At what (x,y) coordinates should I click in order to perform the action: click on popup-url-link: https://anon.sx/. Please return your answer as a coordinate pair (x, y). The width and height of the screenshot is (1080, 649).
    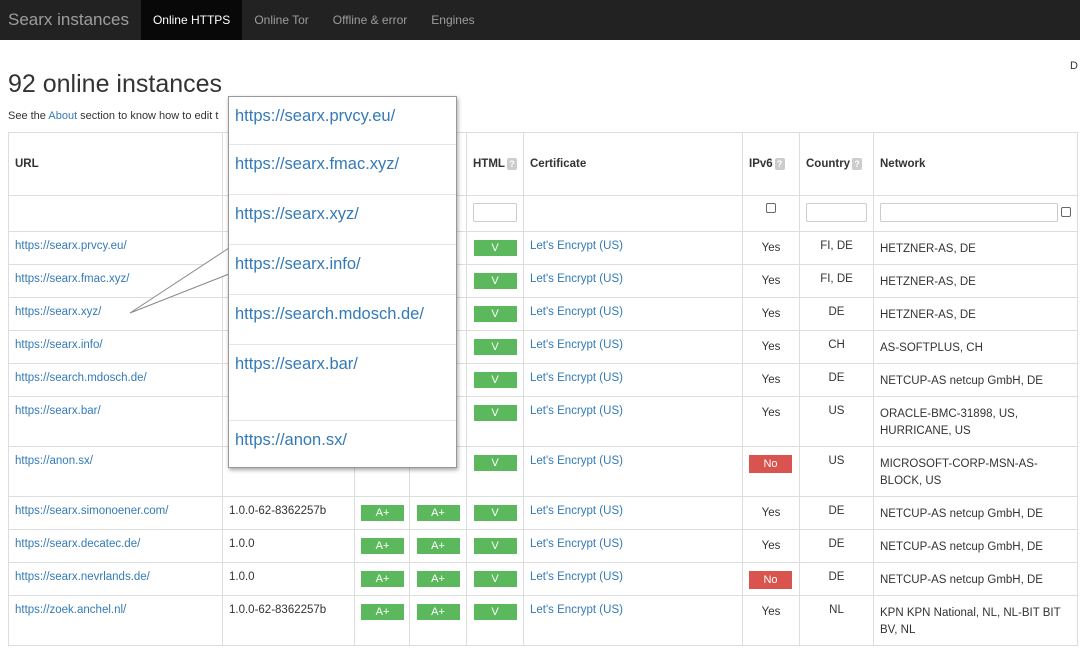
    Looking at the image, I should click on (342, 444).